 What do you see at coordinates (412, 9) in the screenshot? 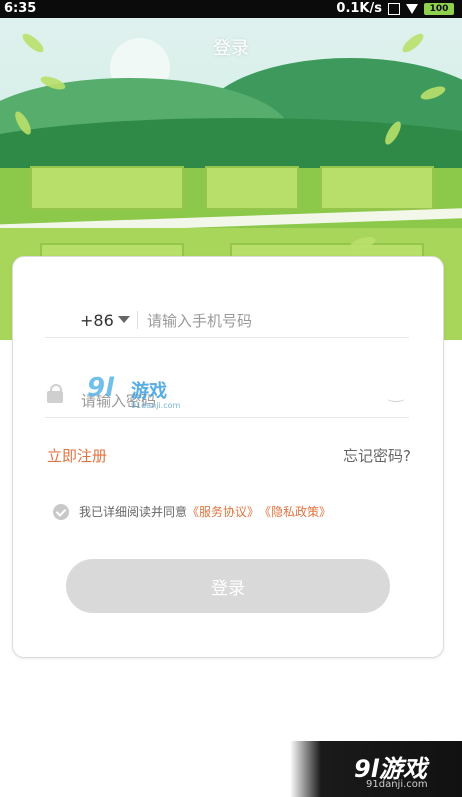
I see `wifi-icon` at bounding box center [412, 9].